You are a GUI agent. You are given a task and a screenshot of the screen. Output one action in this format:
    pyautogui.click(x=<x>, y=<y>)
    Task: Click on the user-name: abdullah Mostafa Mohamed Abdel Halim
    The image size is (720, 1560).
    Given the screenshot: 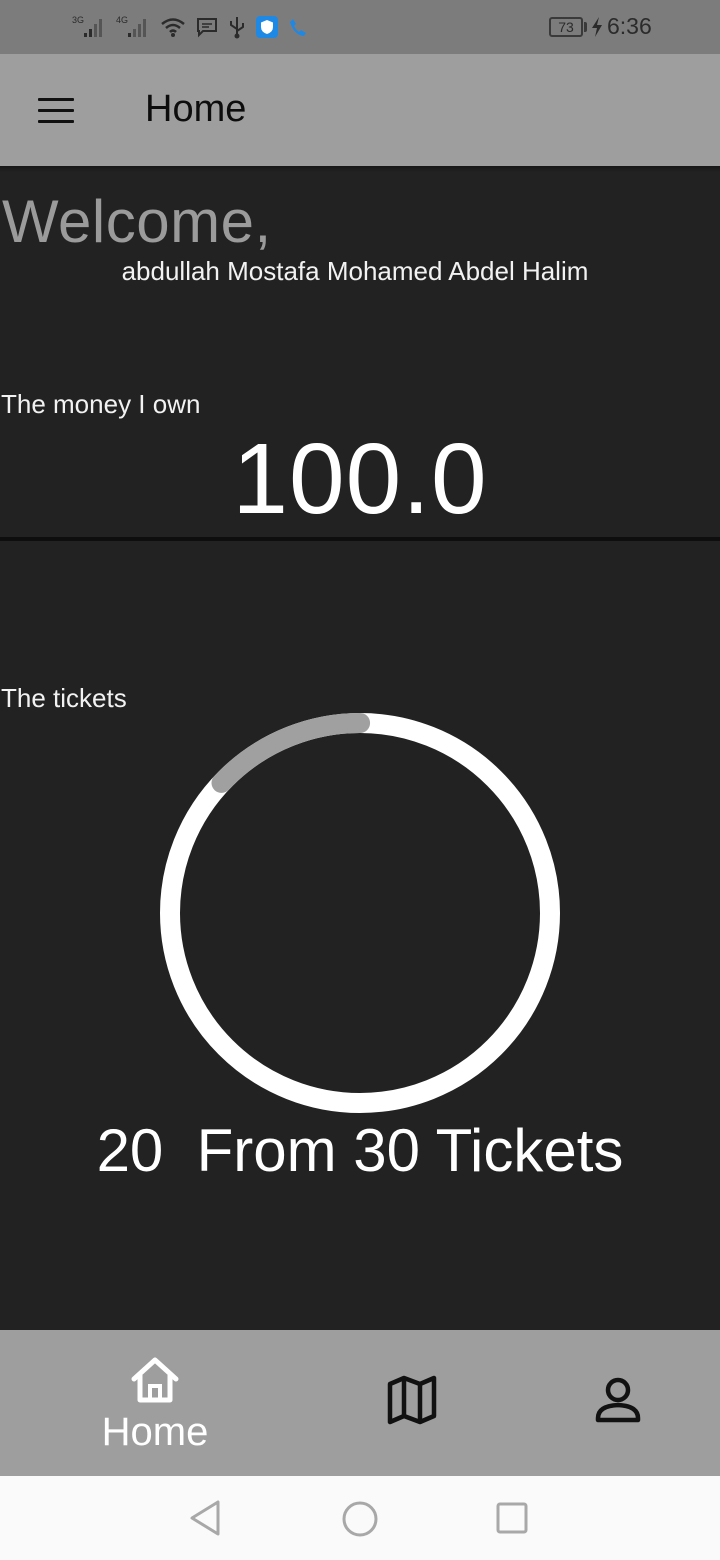 What is the action you would take?
    pyautogui.click(x=355, y=271)
    